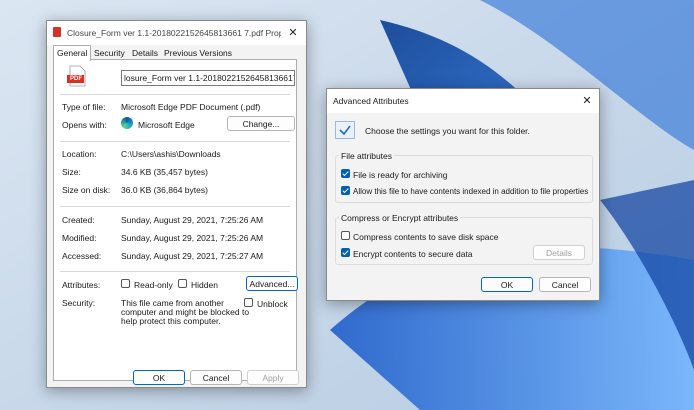 The image size is (694, 410). I want to click on advanced-cancel-button: Cancel, so click(565, 284).